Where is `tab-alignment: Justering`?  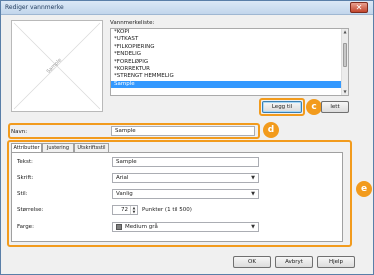 tab-alignment: Justering is located at coordinates (58, 147).